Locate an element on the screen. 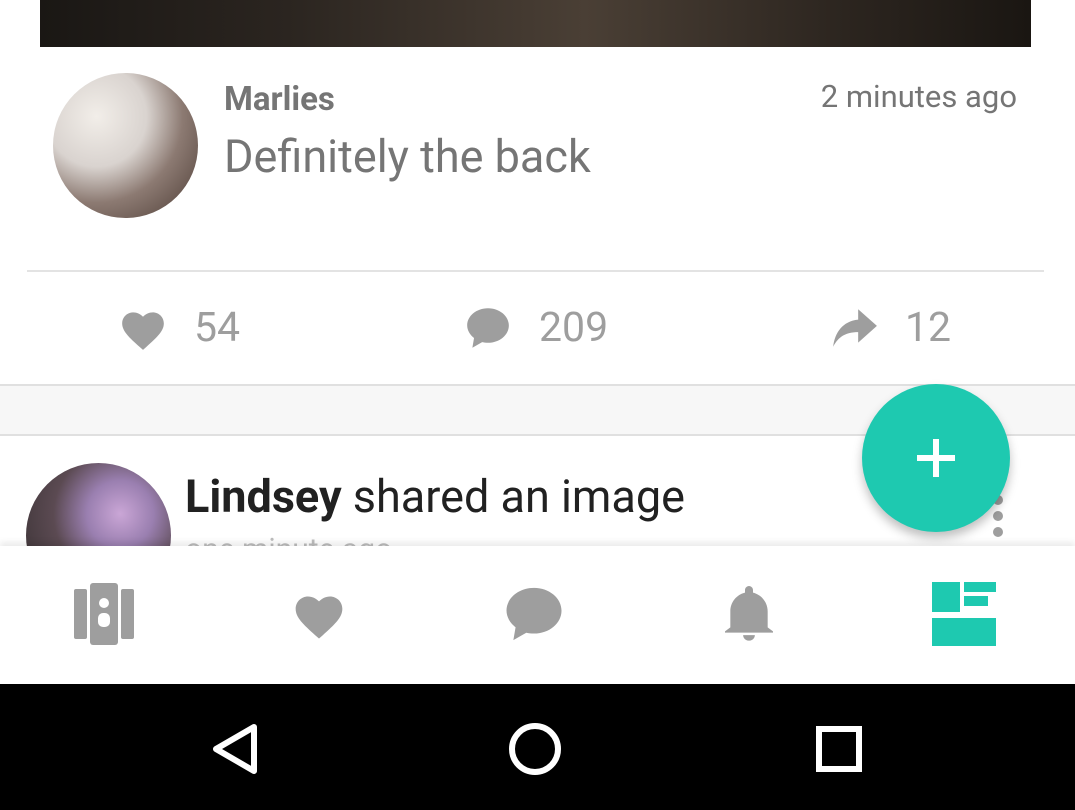 The width and height of the screenshot is (1075, 810). home-circle-icon is located at coordinates (535, 749).